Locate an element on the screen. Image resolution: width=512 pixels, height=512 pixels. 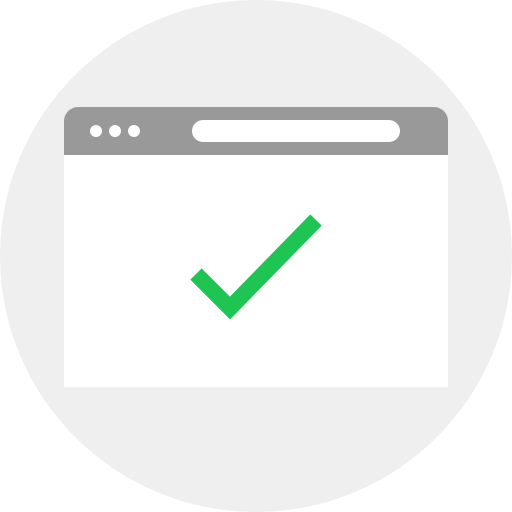
checkmark-icon is located at coordinates (256, 267).